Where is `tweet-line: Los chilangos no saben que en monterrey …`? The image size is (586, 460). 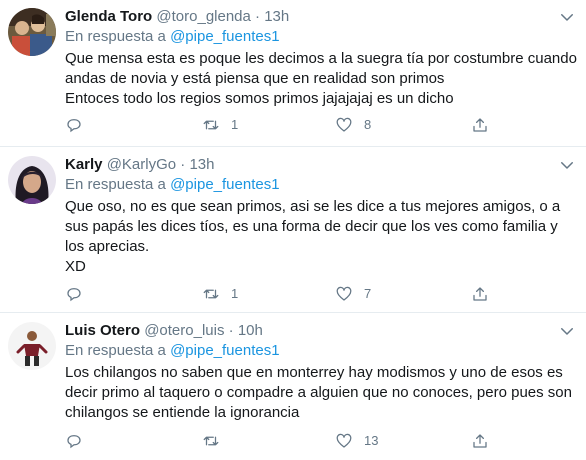 tweet-line: Los chilangos no saben que en monterrey … is located at coordinates (318, 392).